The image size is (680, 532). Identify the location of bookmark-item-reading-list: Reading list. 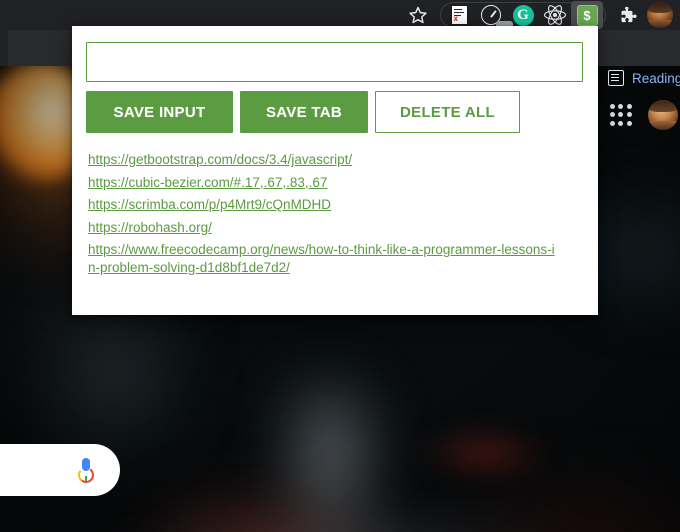
(640, 78).